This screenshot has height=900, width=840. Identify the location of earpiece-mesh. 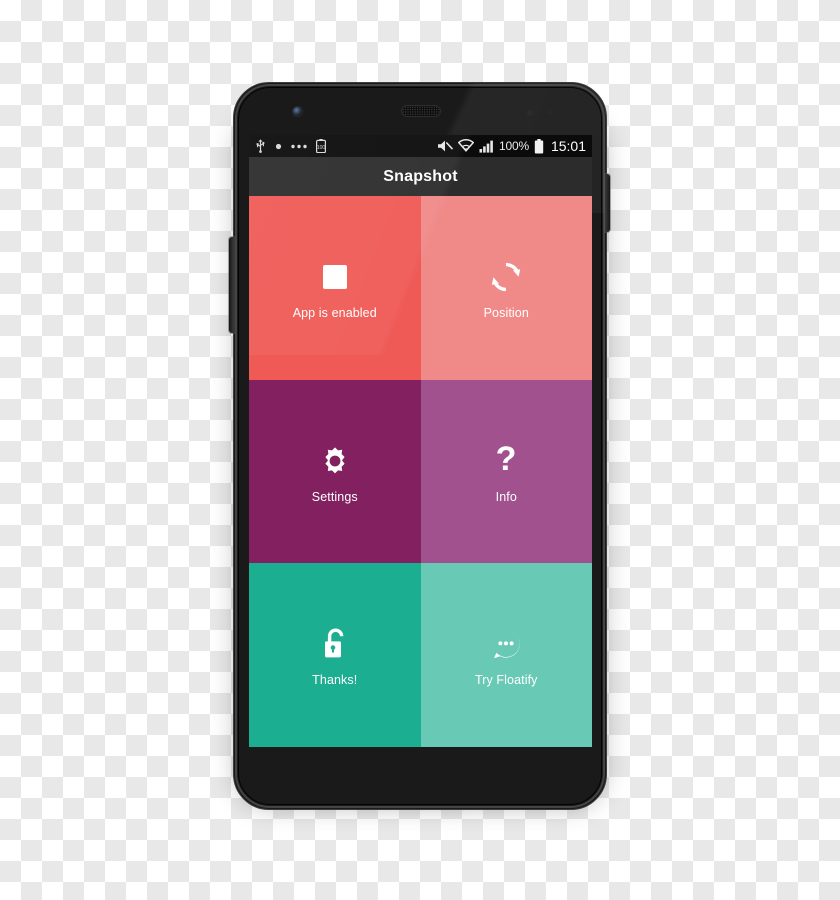
(421, 111).